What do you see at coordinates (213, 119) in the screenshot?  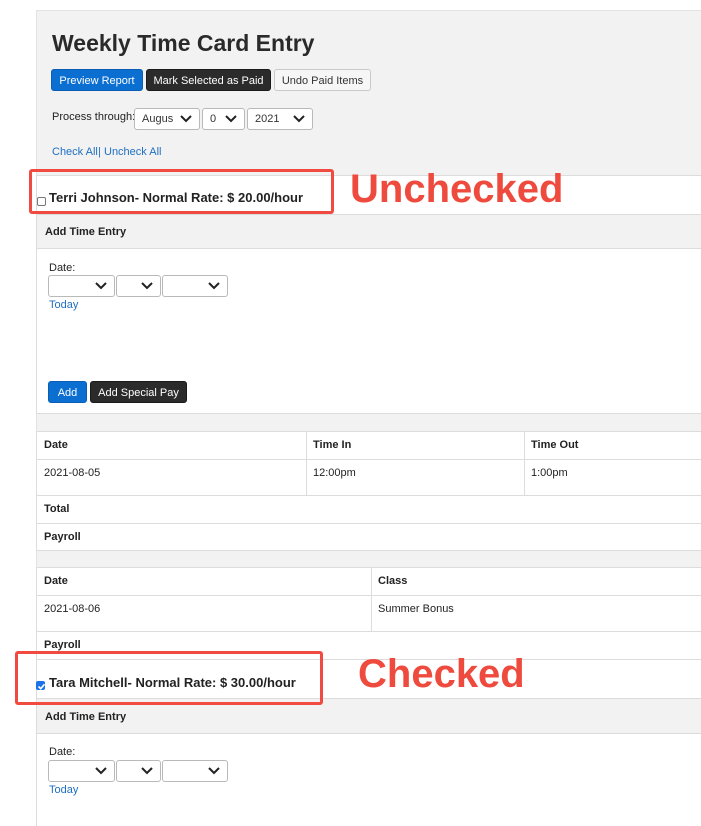 I see `process-day-value: 0` at bounding box center [213, 119].